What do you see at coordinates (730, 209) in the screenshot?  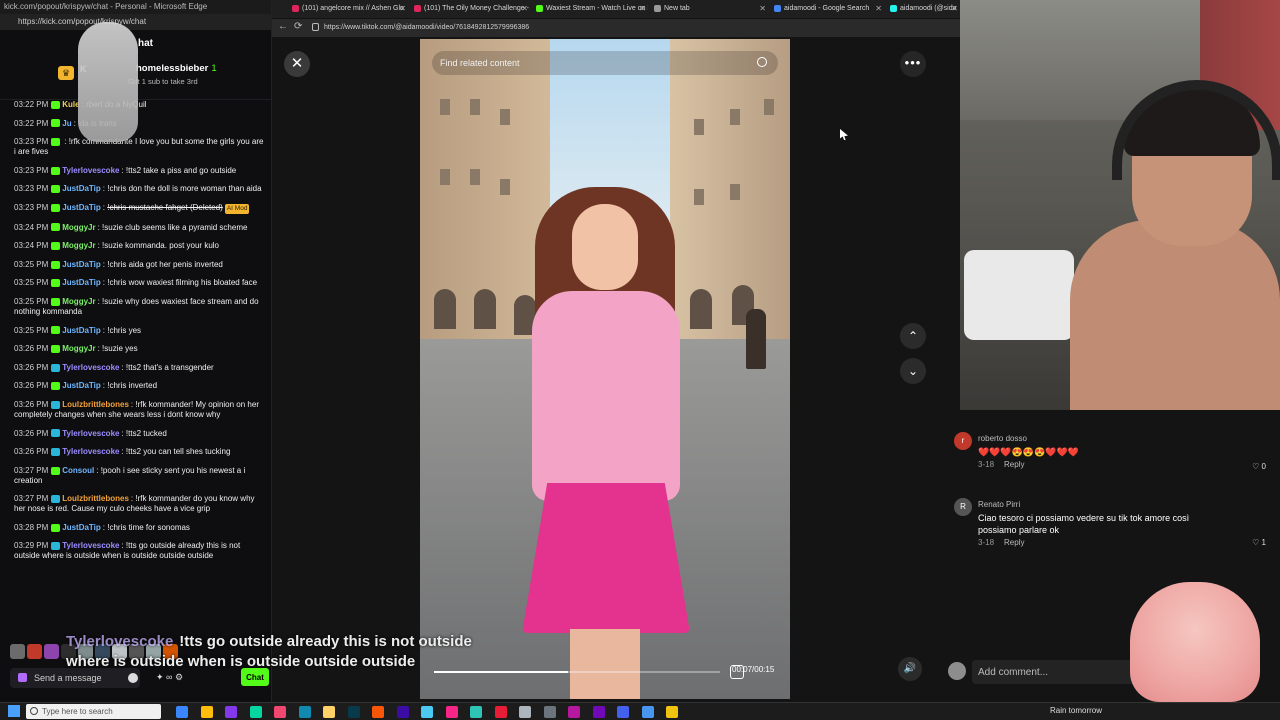 I see `video-building-right` at bounding box center [730, 209].